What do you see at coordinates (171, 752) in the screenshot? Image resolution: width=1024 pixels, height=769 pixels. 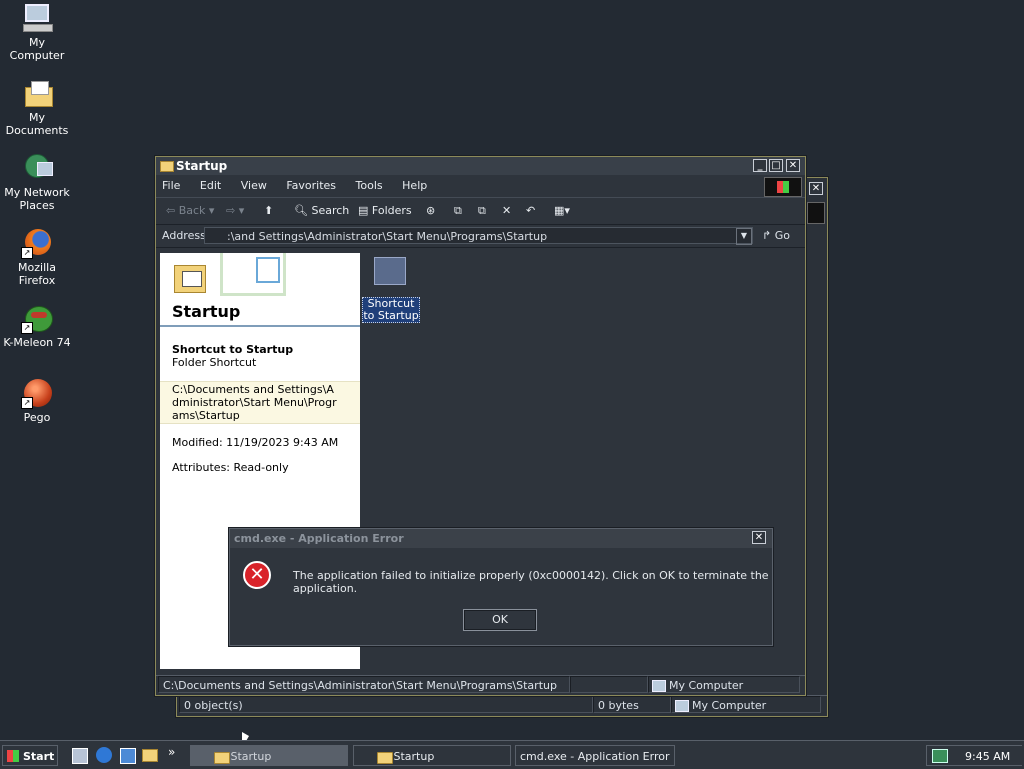 I see `chevron-more-icon: »` at bounding box center [171, 752].